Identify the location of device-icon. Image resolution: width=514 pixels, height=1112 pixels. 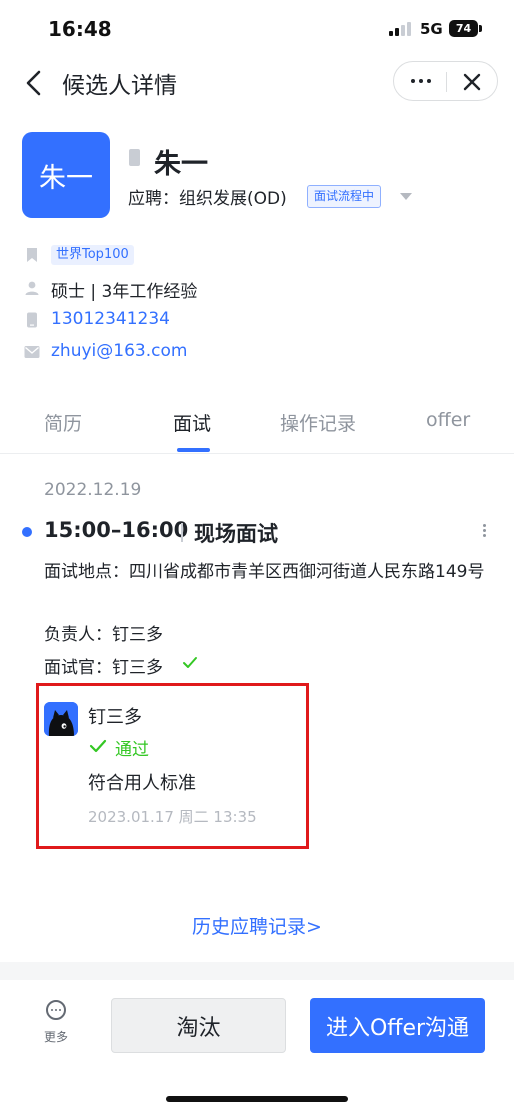
(134, 157).